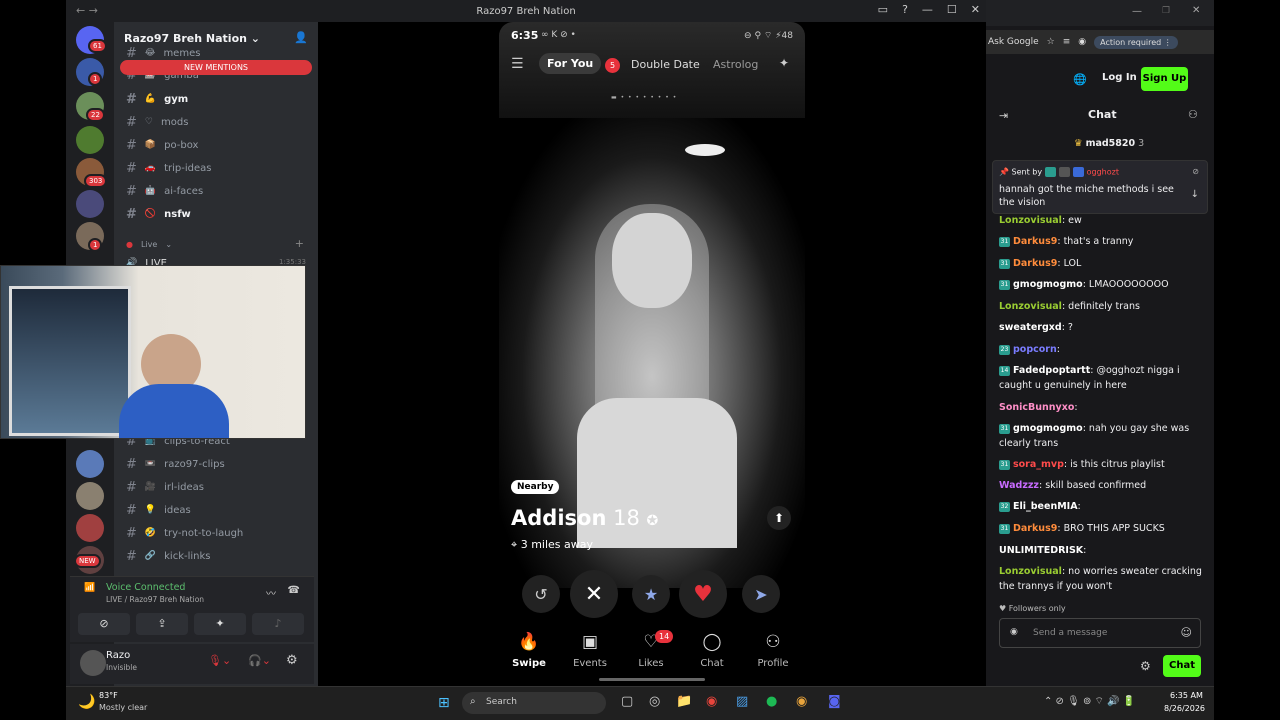 This screenshot has height=720, width=1280. Describe the element at coordinates (735, 64) in the screenshot. I see `tab-astrology: Astrolog` at that location.